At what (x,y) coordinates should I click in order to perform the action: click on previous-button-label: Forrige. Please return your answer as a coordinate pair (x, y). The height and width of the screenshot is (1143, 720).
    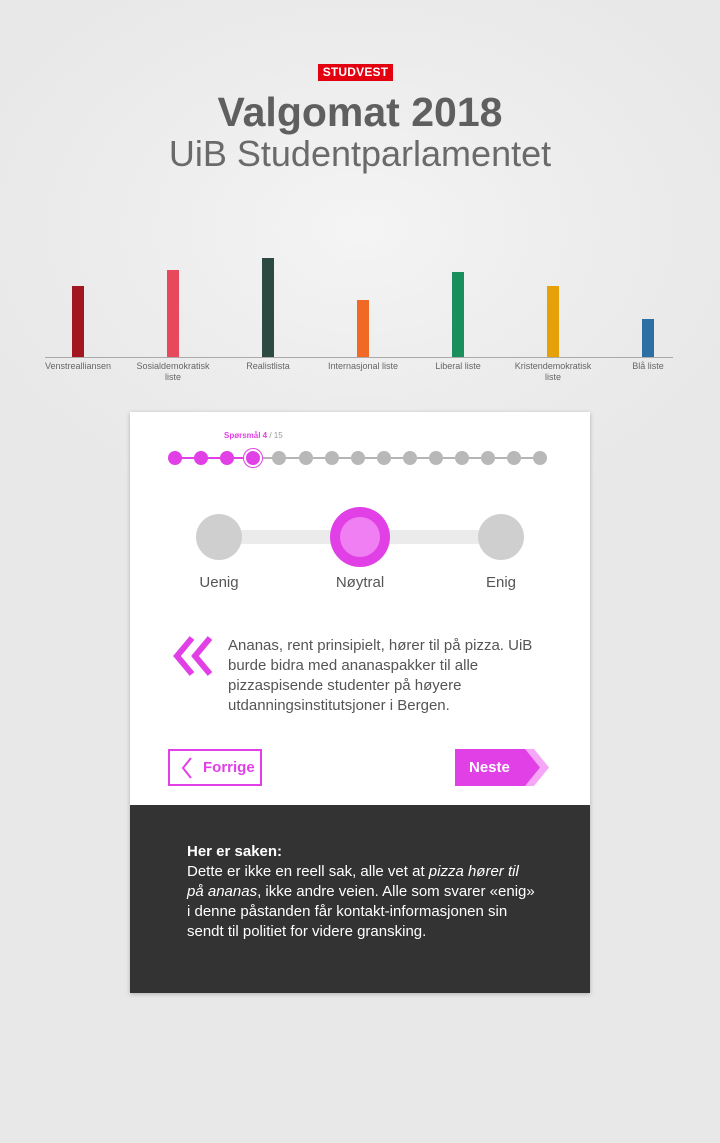
    Looking at the image, I should click on (229, 767).